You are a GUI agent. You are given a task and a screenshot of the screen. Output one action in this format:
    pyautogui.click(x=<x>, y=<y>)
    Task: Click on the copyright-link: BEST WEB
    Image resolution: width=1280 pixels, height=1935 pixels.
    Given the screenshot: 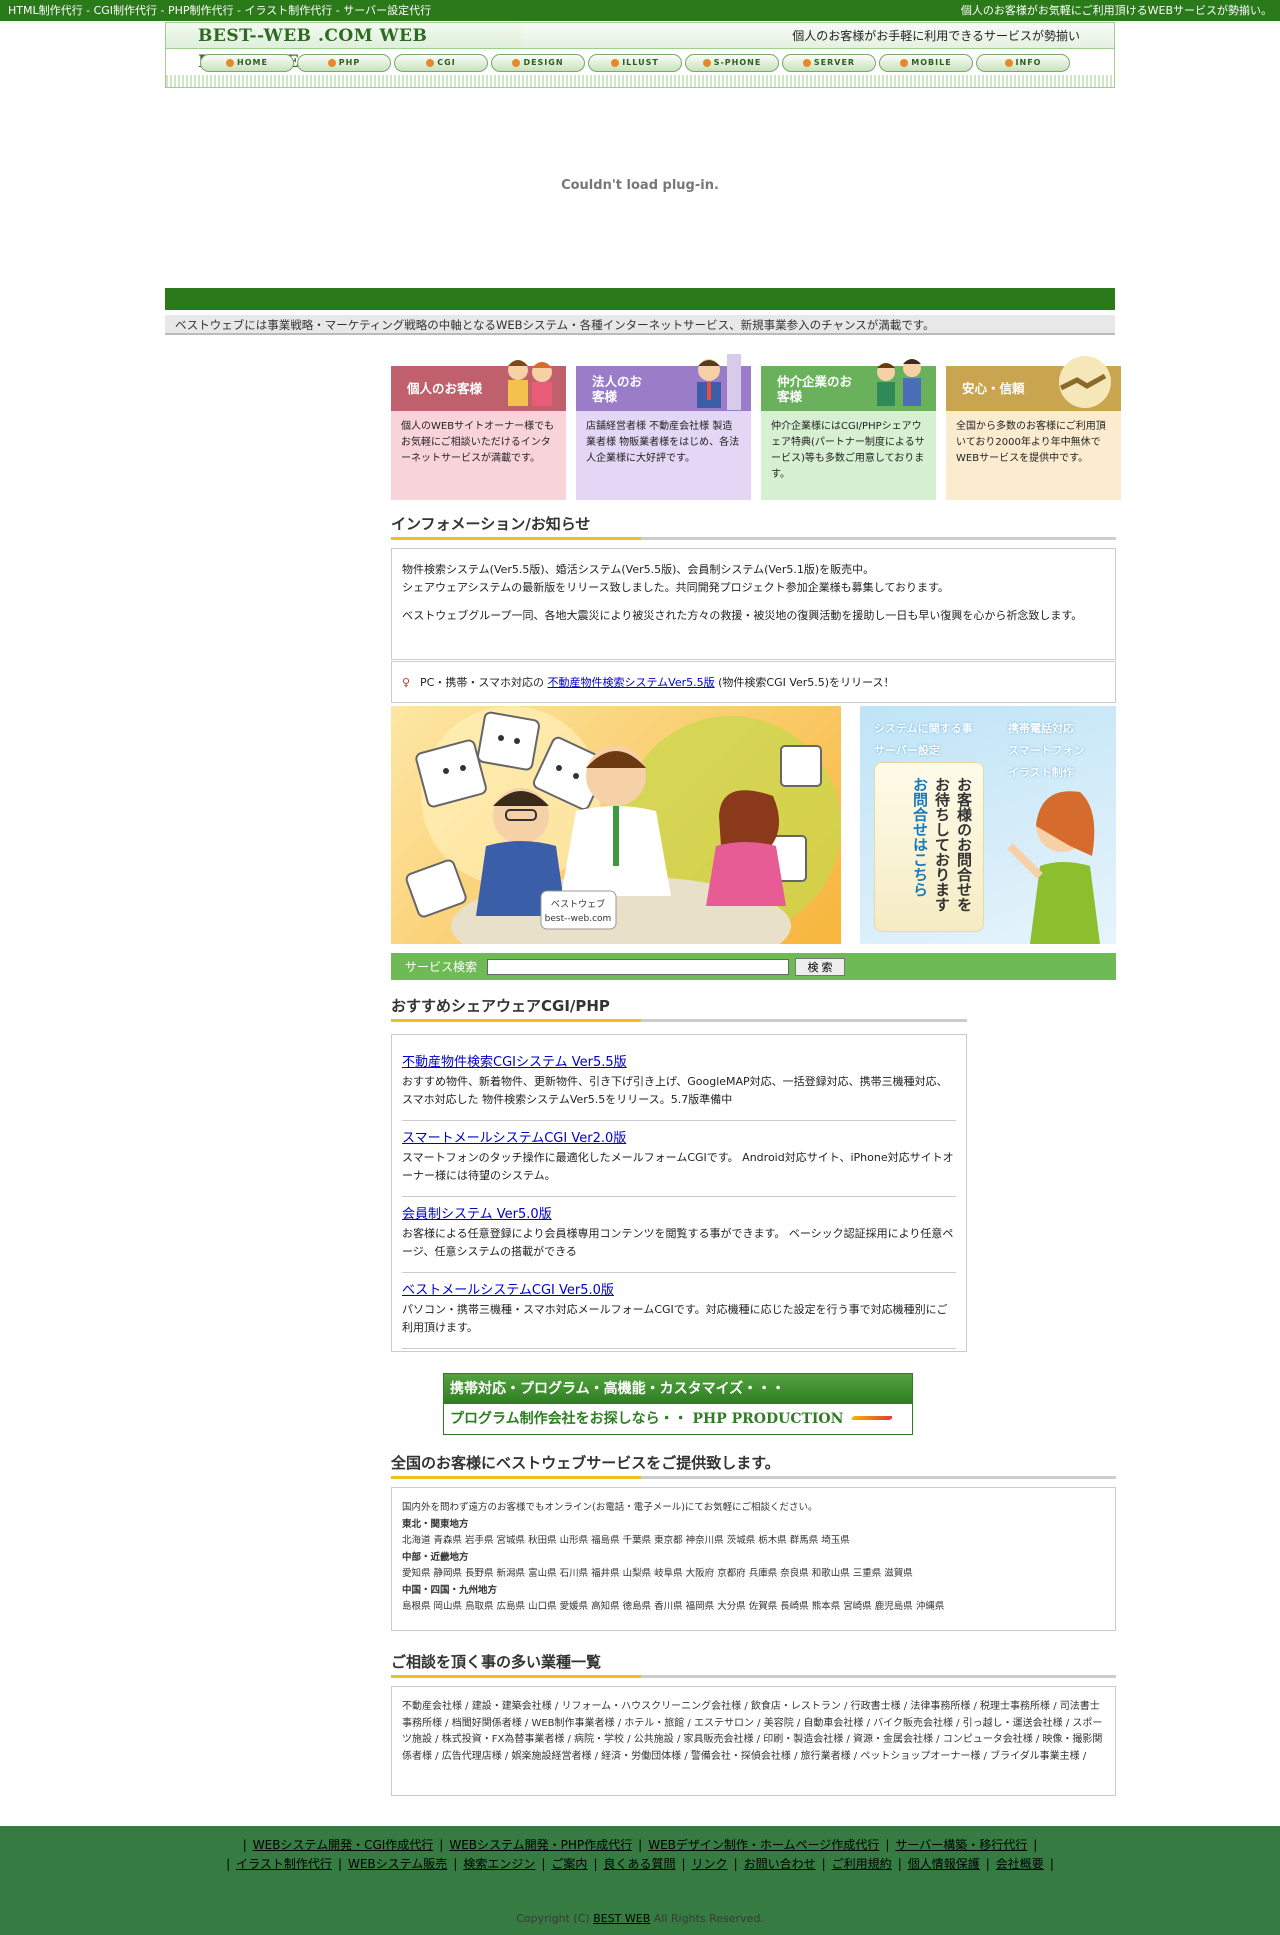 What is the action you would take?
    pyautogui.click(x=621, y=1918)
    